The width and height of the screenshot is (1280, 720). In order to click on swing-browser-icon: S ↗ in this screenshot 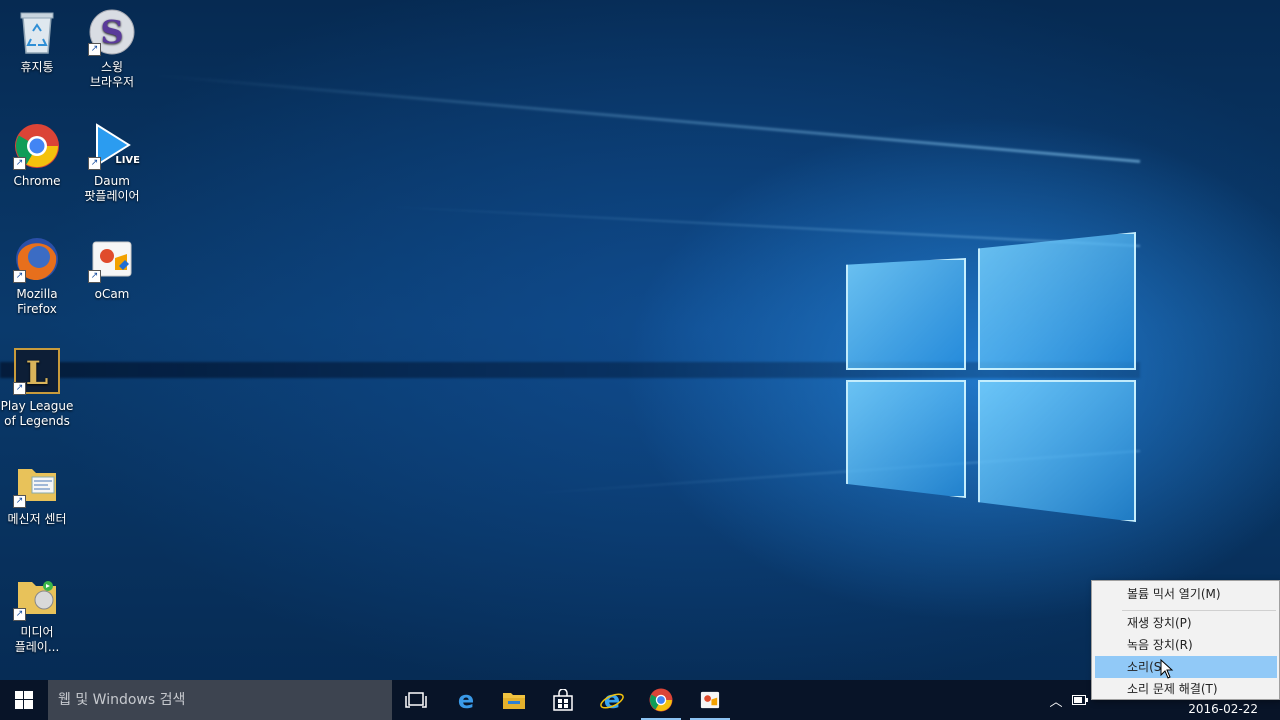, I will do `click(112, 32)`.